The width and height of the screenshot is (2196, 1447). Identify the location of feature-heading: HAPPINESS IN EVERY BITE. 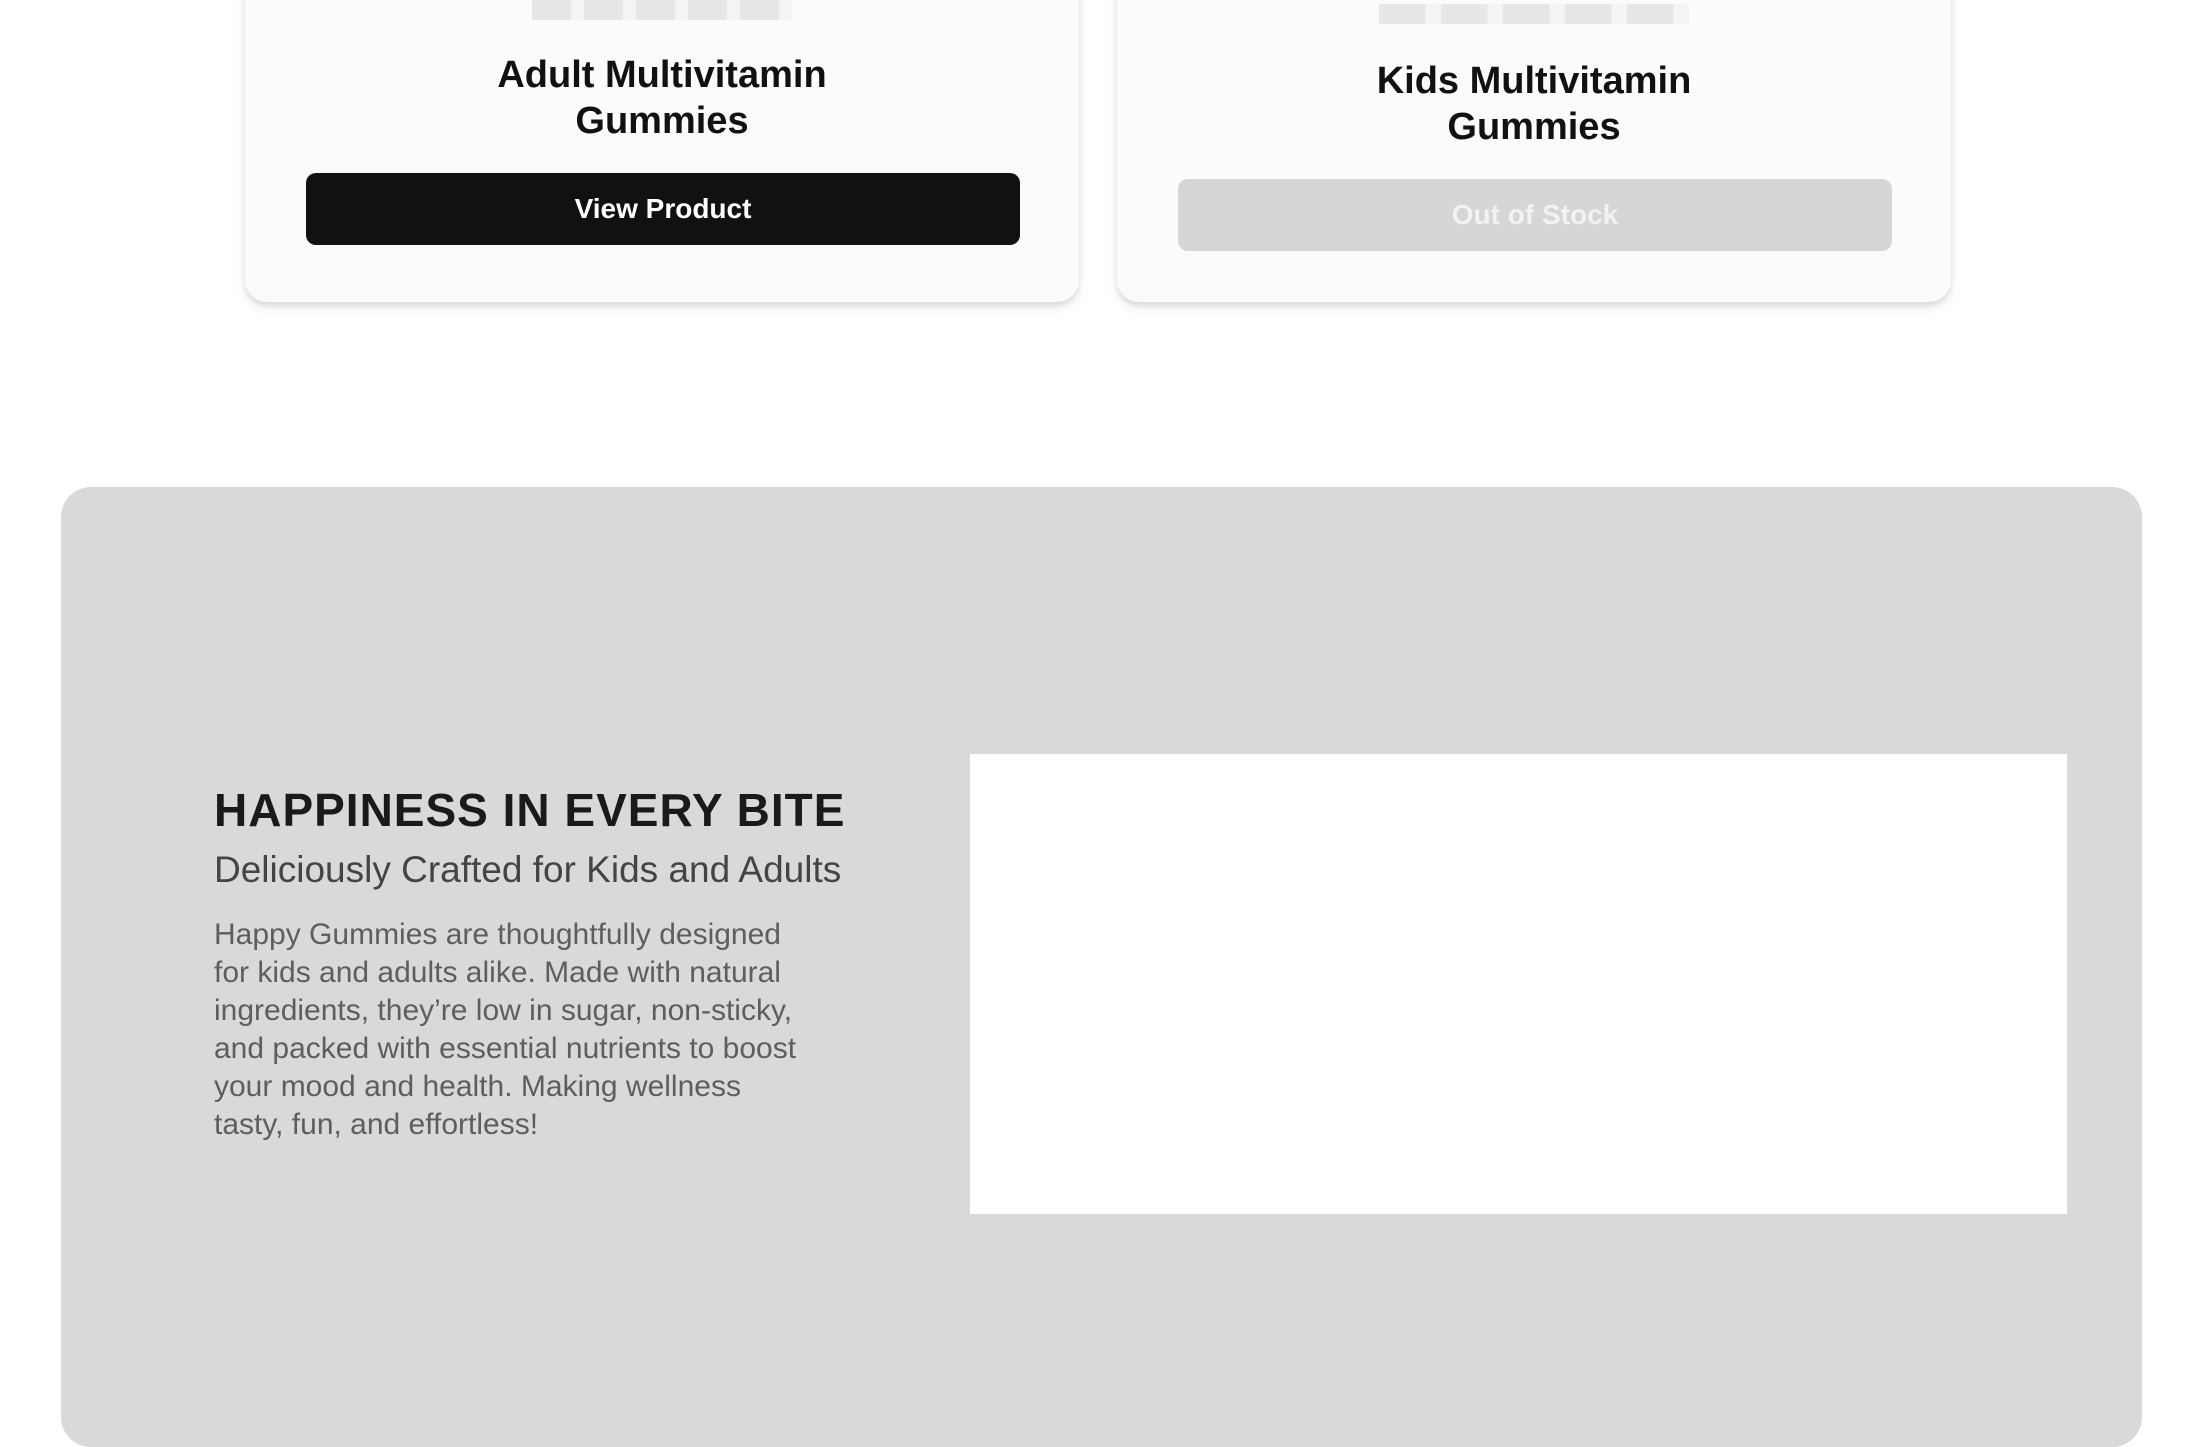
(530, 810).